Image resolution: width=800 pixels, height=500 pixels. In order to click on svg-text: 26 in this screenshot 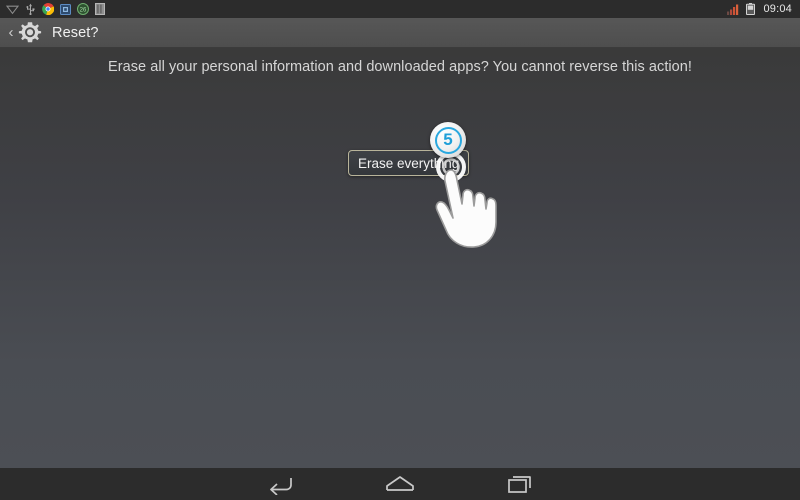, I will do `click(83, 10)`.